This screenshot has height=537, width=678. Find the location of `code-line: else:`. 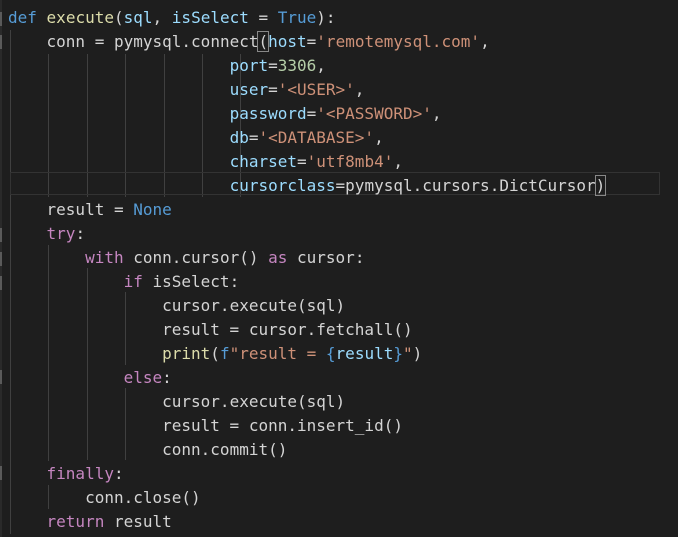

code-line: else: is located at coordinates (90, 378).